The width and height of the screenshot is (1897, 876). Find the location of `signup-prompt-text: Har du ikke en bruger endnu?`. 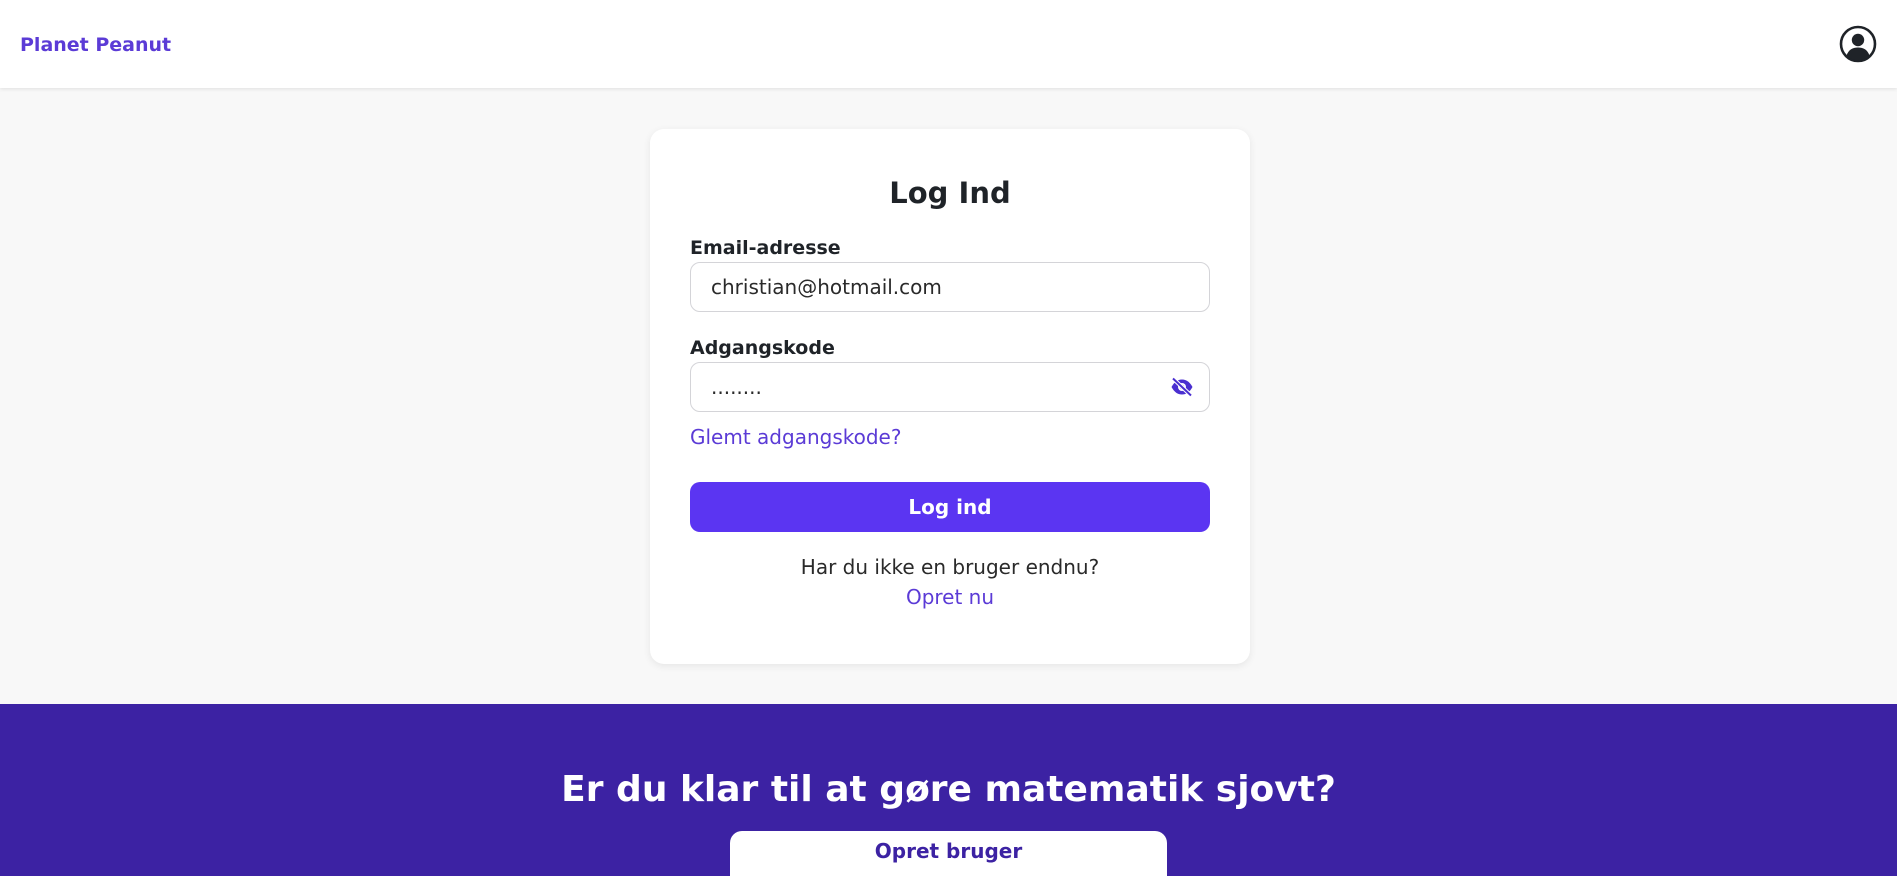

signup-prompt-text: Har du ikke en bruger endnu? is located at coordinates (950, 567).